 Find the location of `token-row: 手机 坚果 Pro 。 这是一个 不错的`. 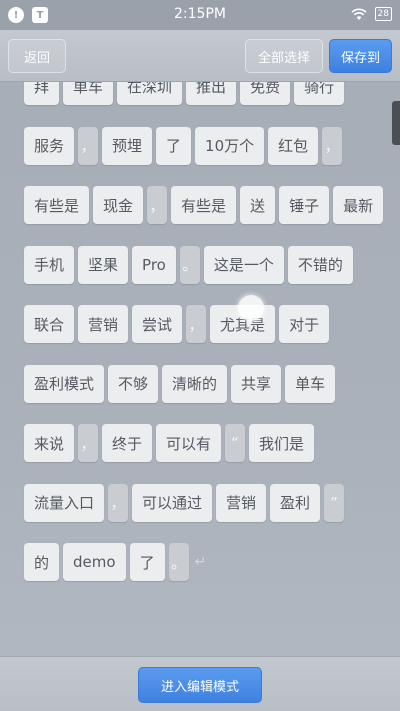

token-row: 手机 坚果 Pro 。 这是一个 不错的 is located at coordinates (204, 275).